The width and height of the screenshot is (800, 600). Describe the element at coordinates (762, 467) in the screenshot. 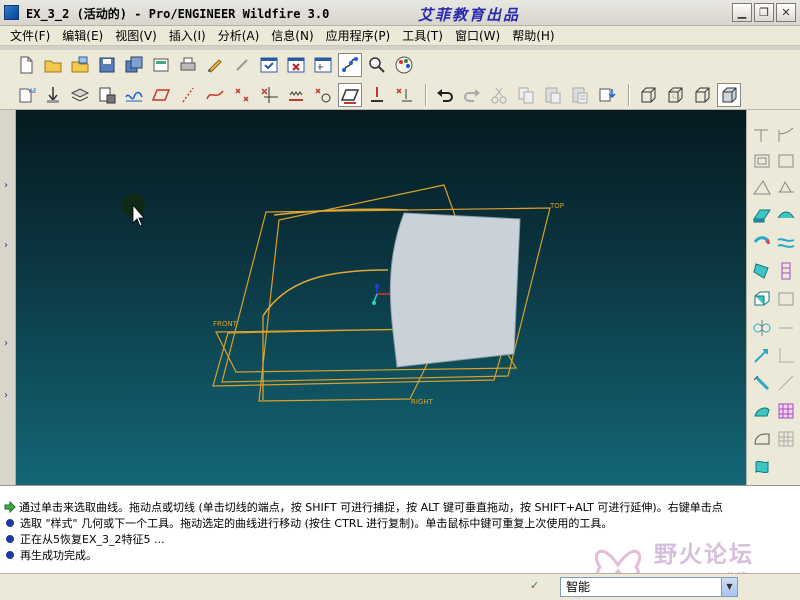

I see `warp-icon` at that location.